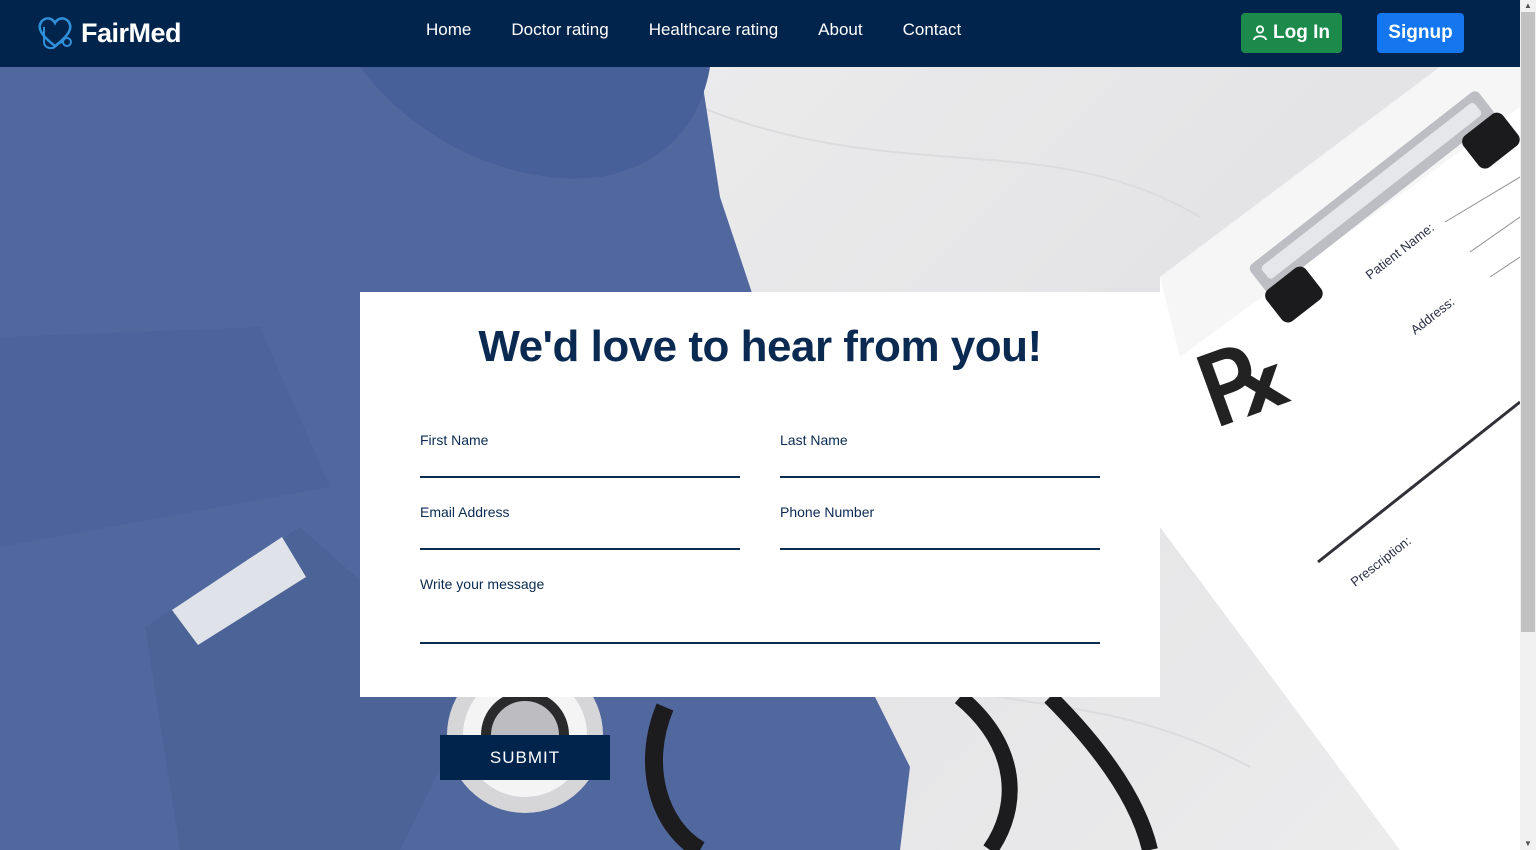 Image resolution: width=1536 pixels, height=850 pixels. What do you see at coordinates (1528, 322) in the screenshot?
I see `scroll-thumb` at bounding box center [1528, 322].